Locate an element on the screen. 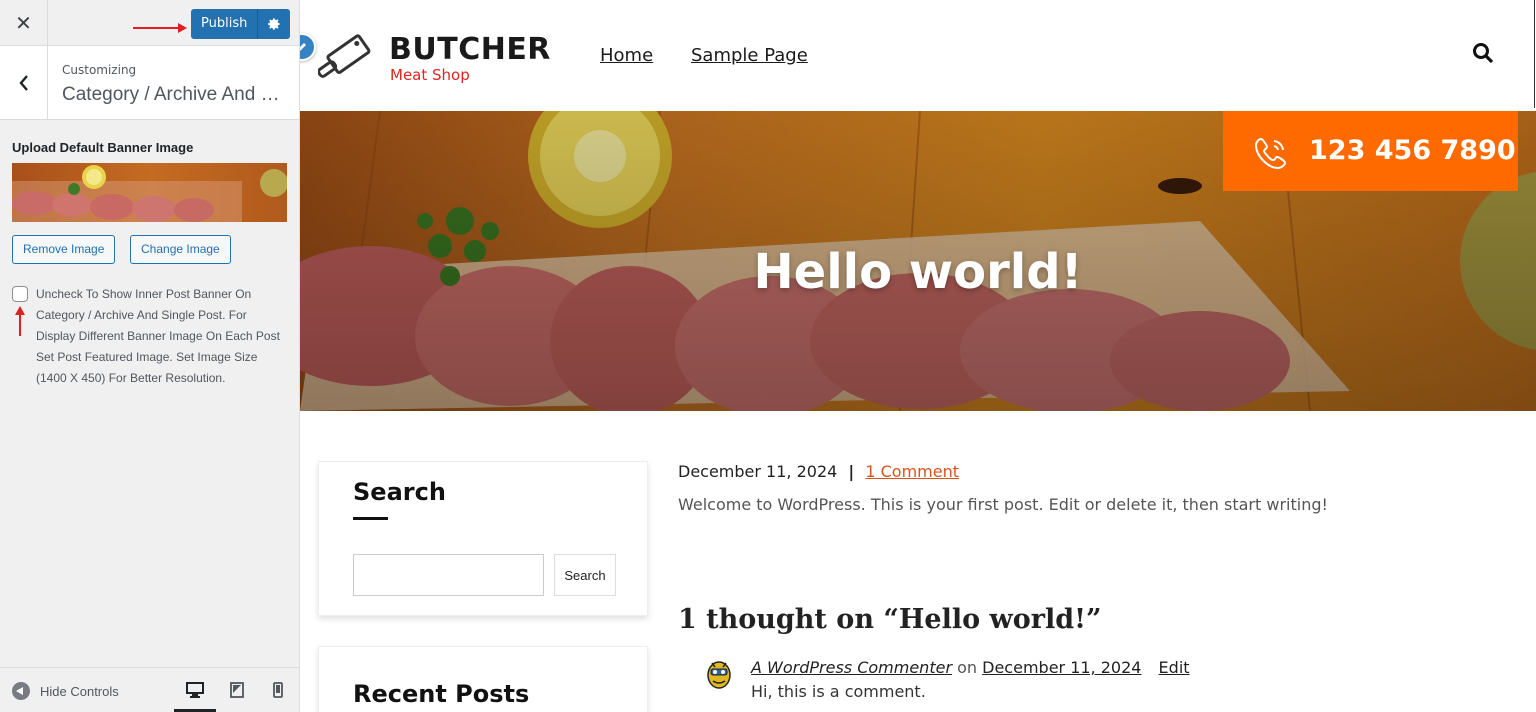  phone-cta: 123 456 7890 is located at coordinates (1370, 151).